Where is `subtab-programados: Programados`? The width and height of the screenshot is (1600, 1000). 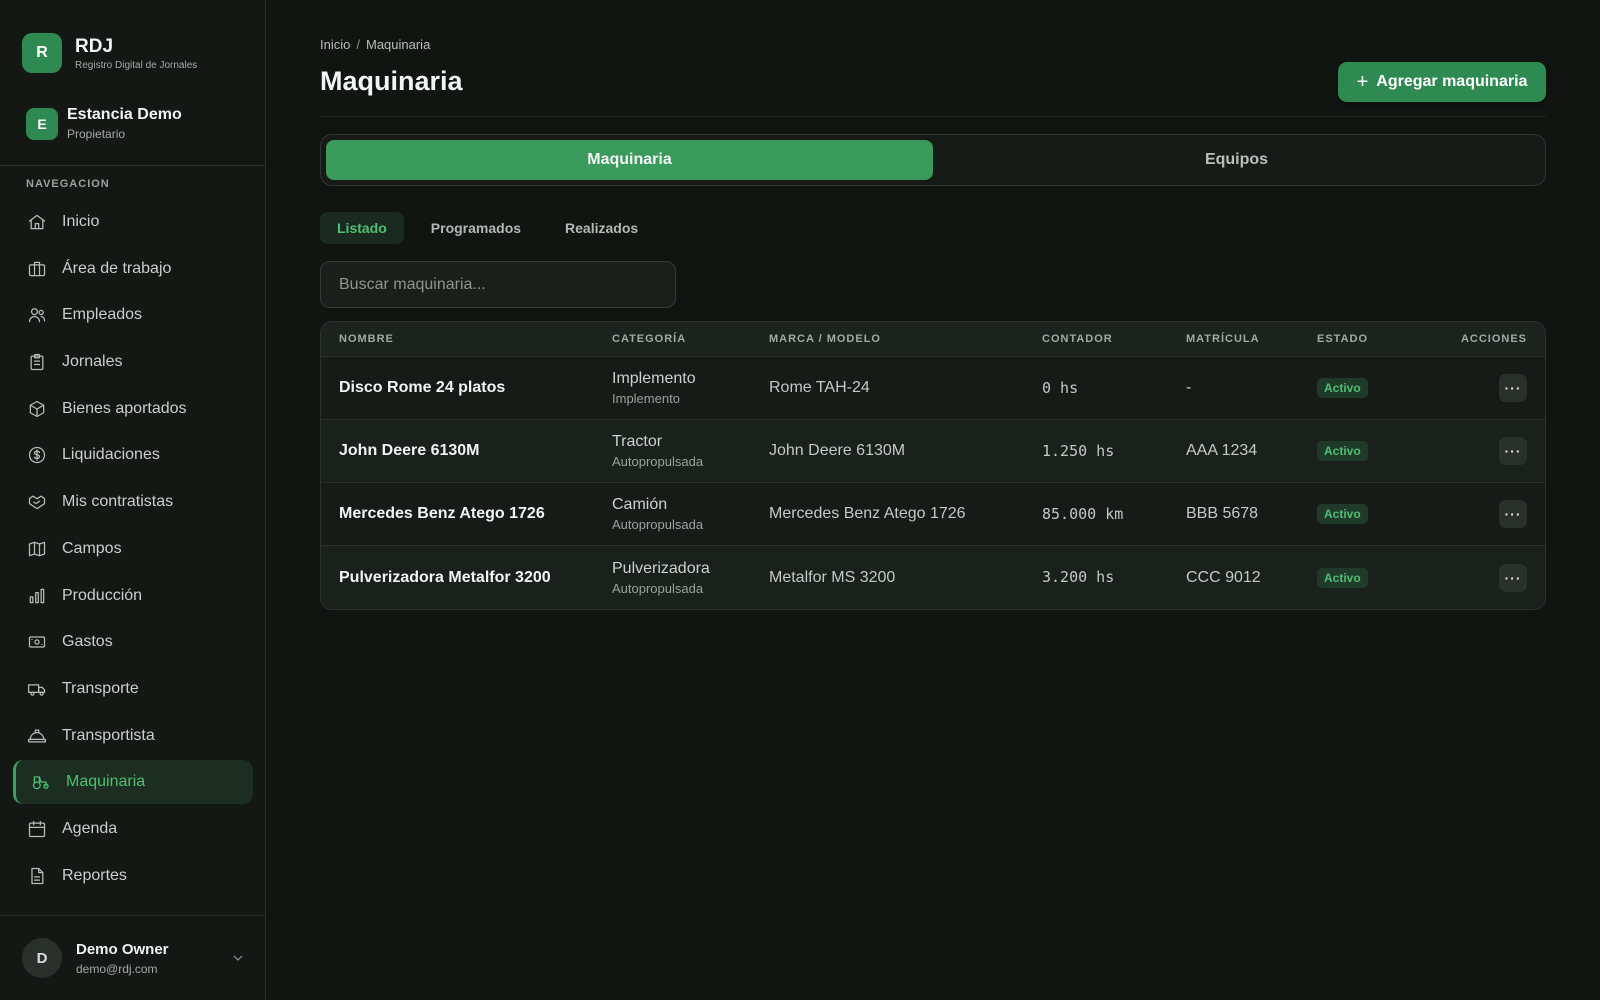 subtab-programados: Programados is located at coordinates (476, 228).